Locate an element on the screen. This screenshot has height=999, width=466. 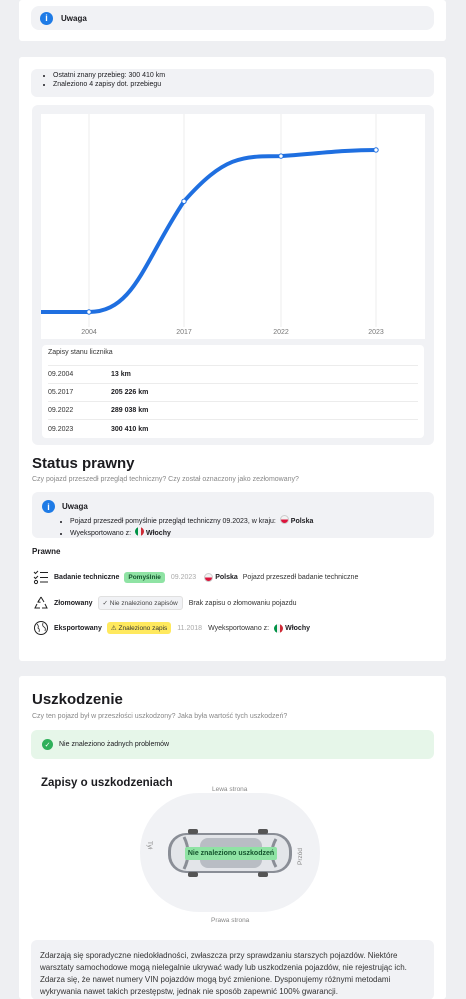
globe-icon is located at coordinates (41, 628).